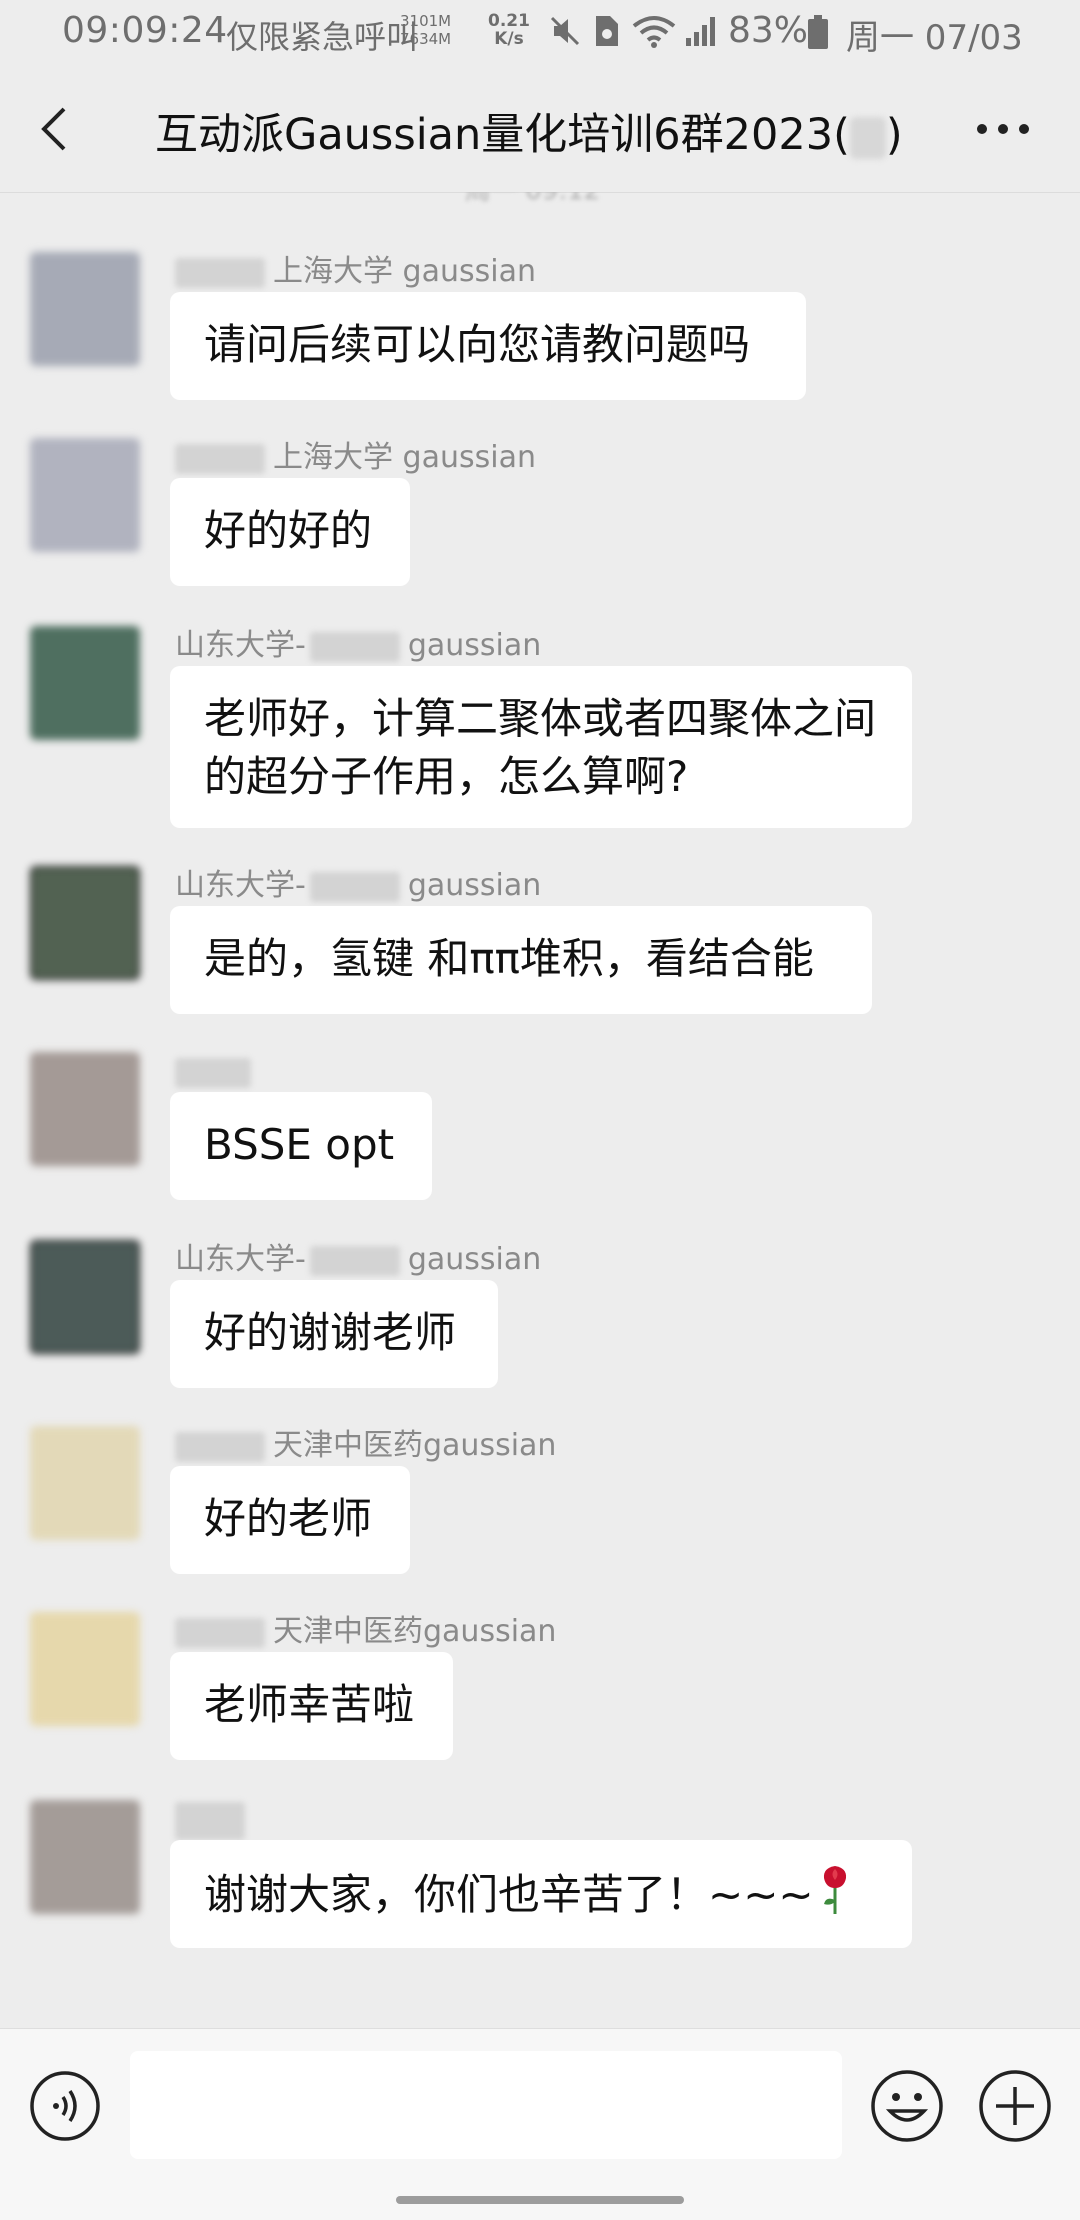  I want to click on input-bar, so click(540, 2124).